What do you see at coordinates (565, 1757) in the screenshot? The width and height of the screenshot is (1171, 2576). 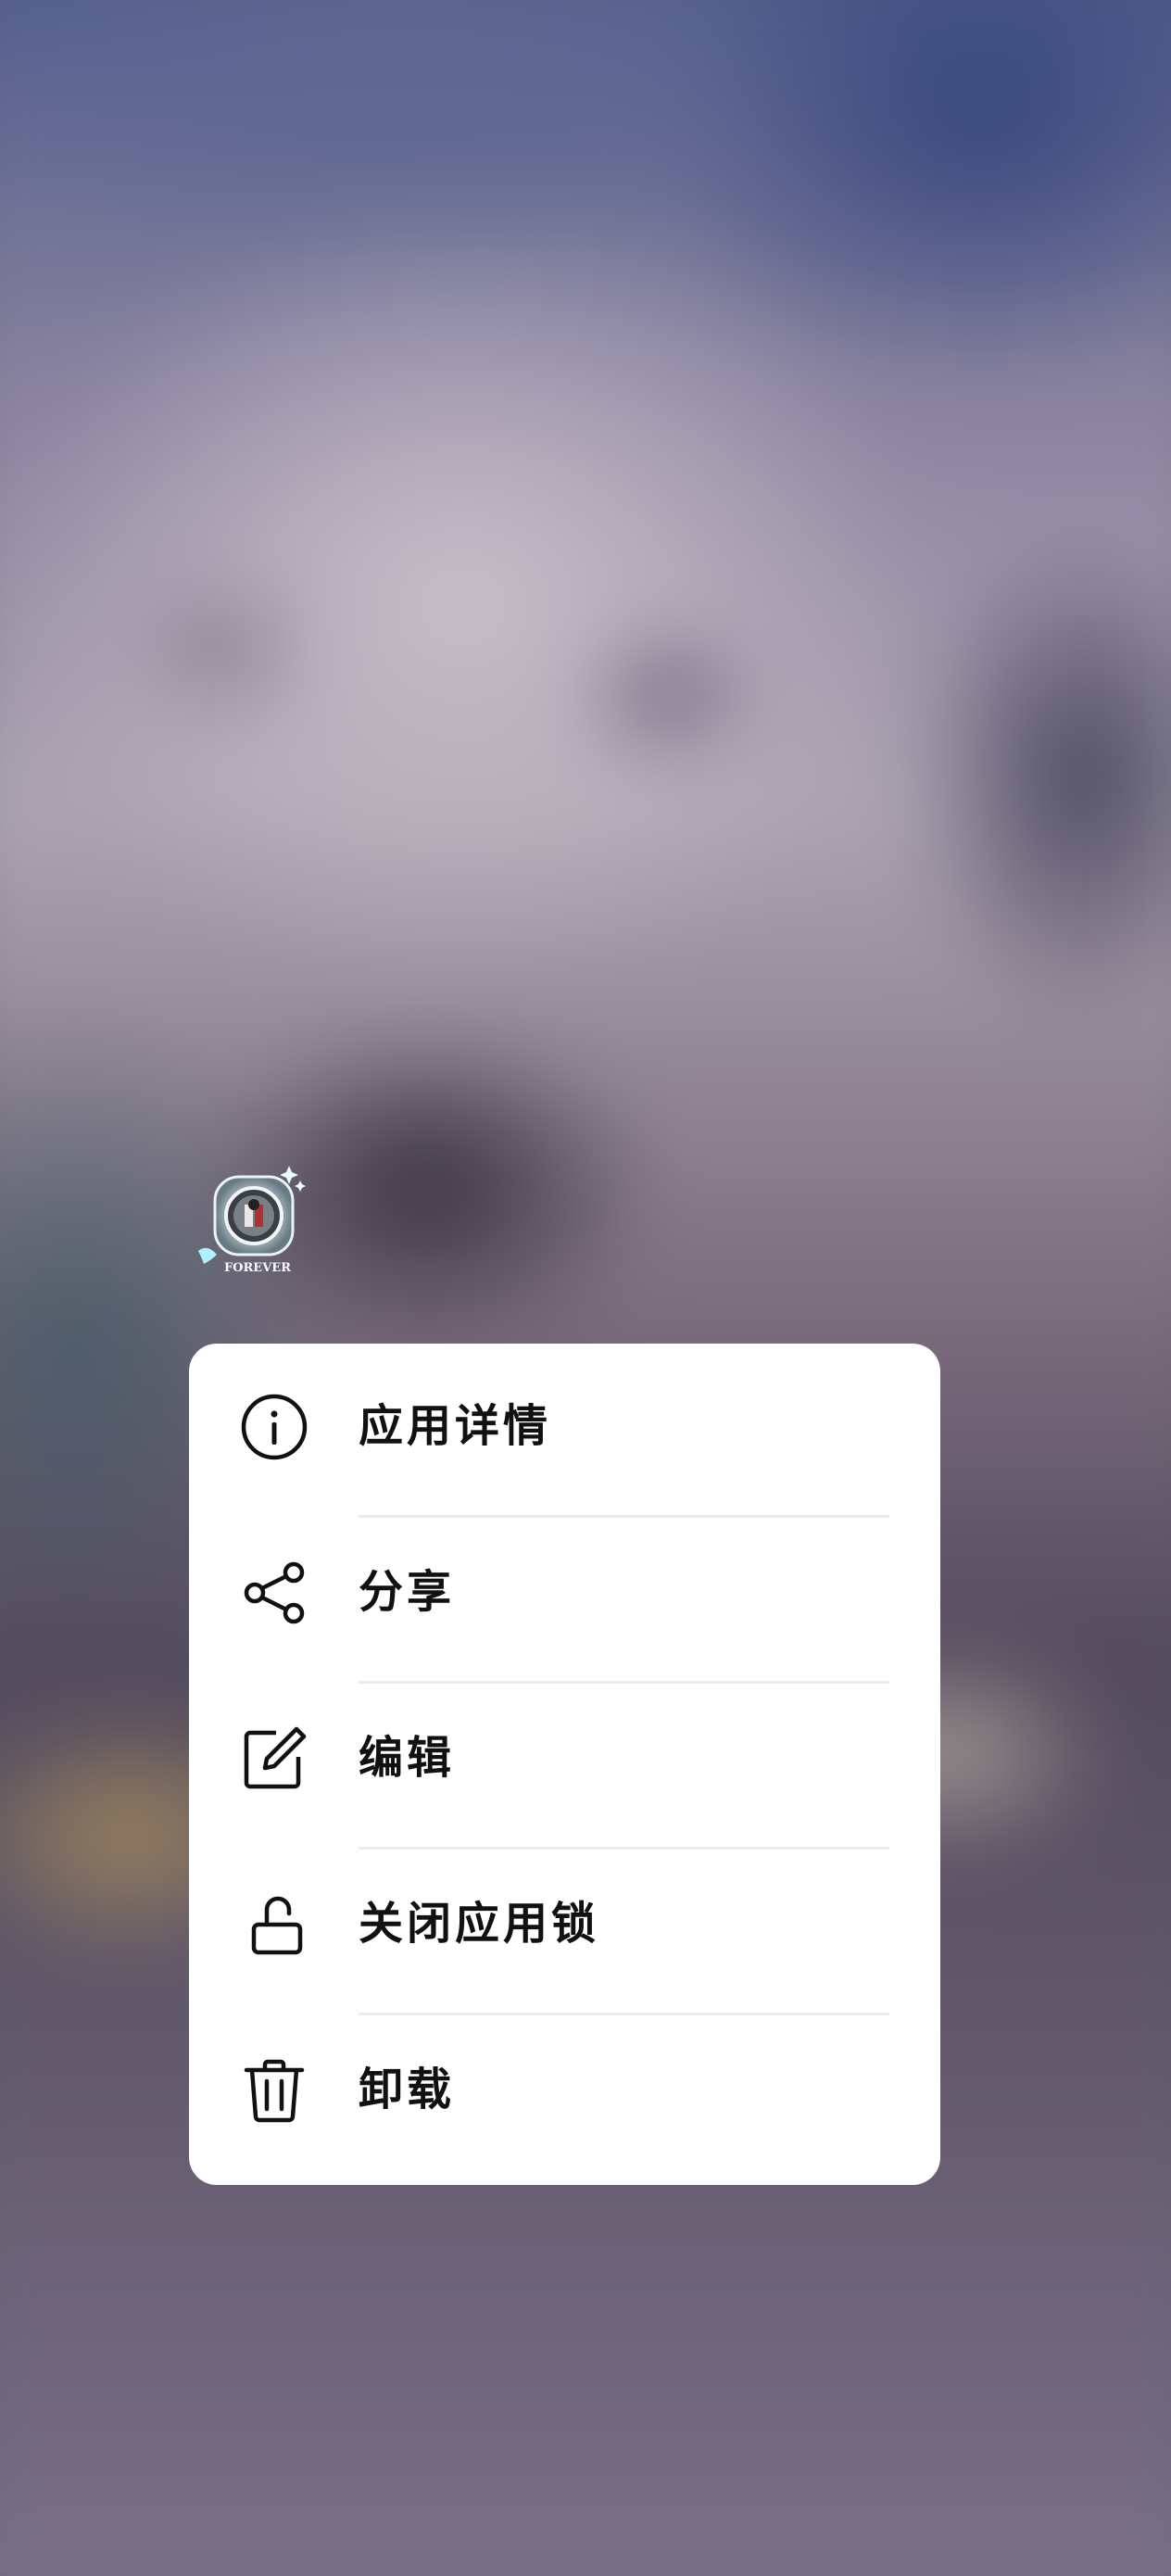 I see `menu-item-edit: 编辑` at bounding box center [565, 1757].